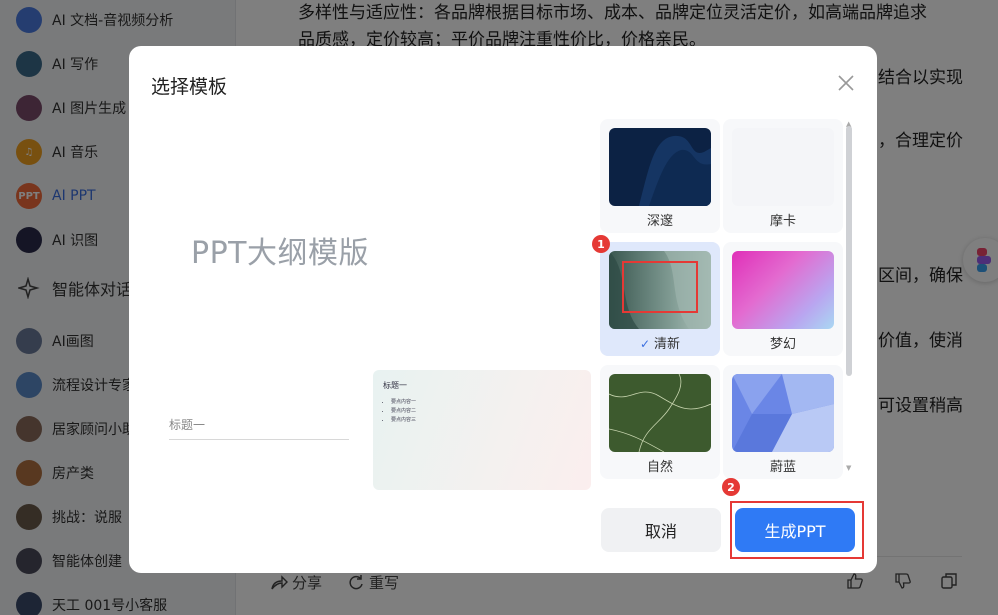  I want to click on preview-slide-card: 标题一 要点内容一 要点内容二 要点内容三, so click(482, 430).